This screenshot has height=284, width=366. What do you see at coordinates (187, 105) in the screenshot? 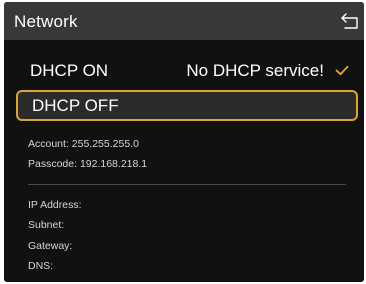
I see `dhcp-off-option: DHCP OFF` at bounding box center [187, 105].